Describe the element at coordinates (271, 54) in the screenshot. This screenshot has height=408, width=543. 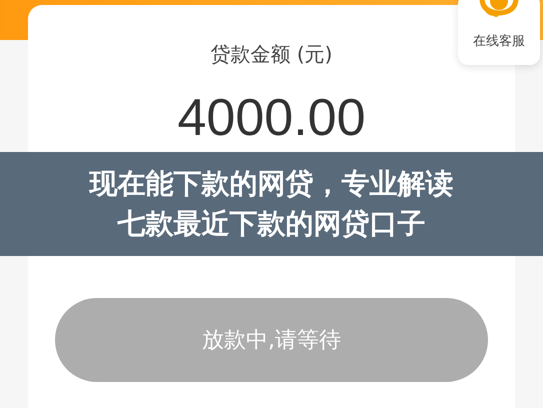
I see `amount-label: 贷款金额 (元)` at that location.